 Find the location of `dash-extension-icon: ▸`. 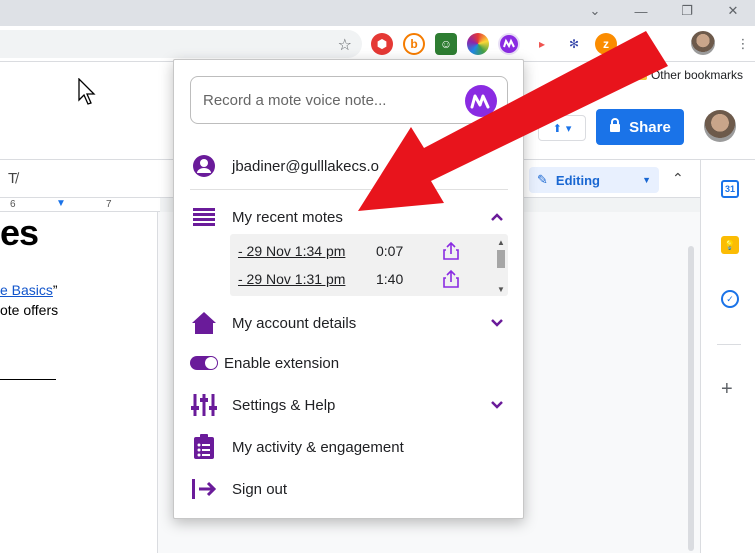

dash-extension-icon: ▸ is located at coordinates (542, 44).